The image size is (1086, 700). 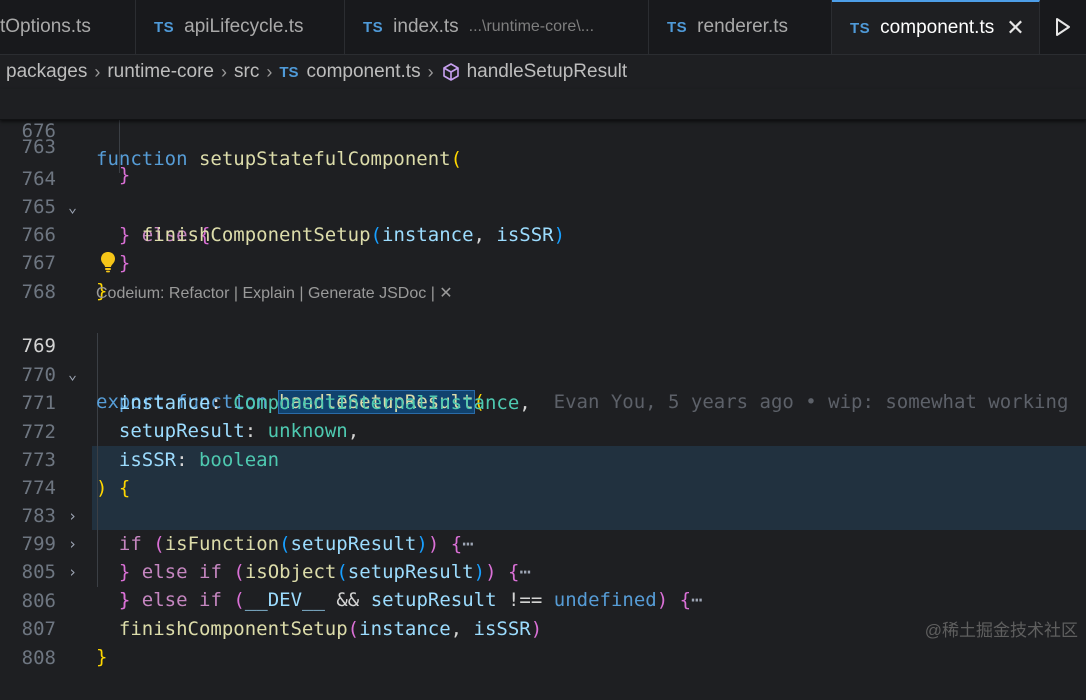 I want to click on line-number: 676, so click(x=38, y=131).